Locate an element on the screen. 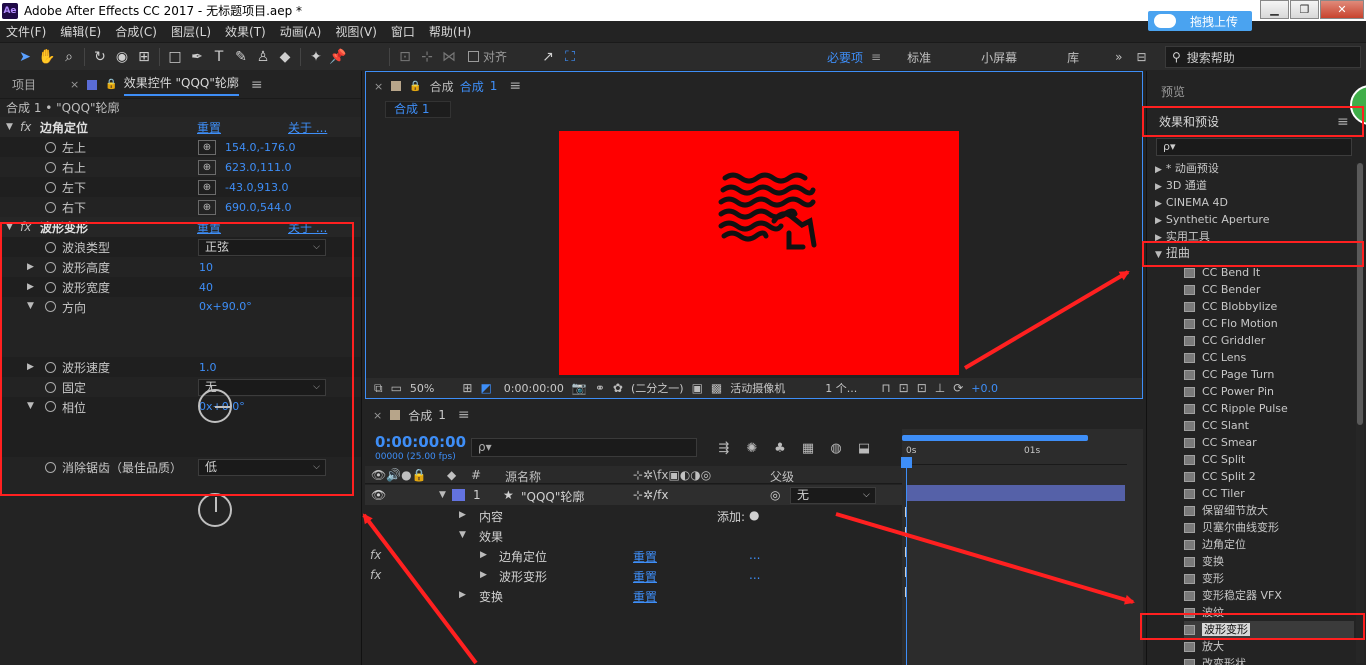 Image resolution: width=1366 pixels, height=665 pixels. effect-preset-item: 变形稳定器 VFX is located at coordinates (1269, 595).